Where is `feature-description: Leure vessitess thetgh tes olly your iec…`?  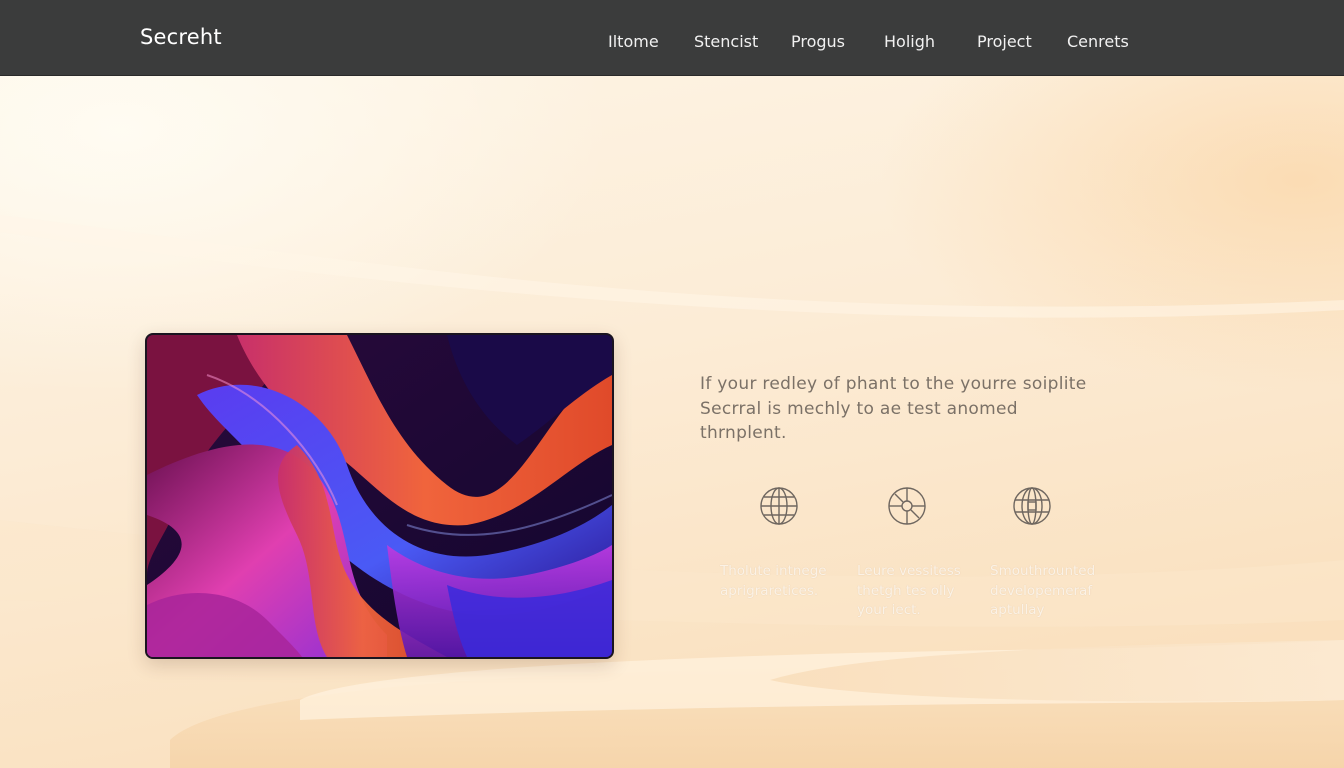 feature-description: Leure vessitess thetgh tes olly your iec… is located at coordinates (922, 591).